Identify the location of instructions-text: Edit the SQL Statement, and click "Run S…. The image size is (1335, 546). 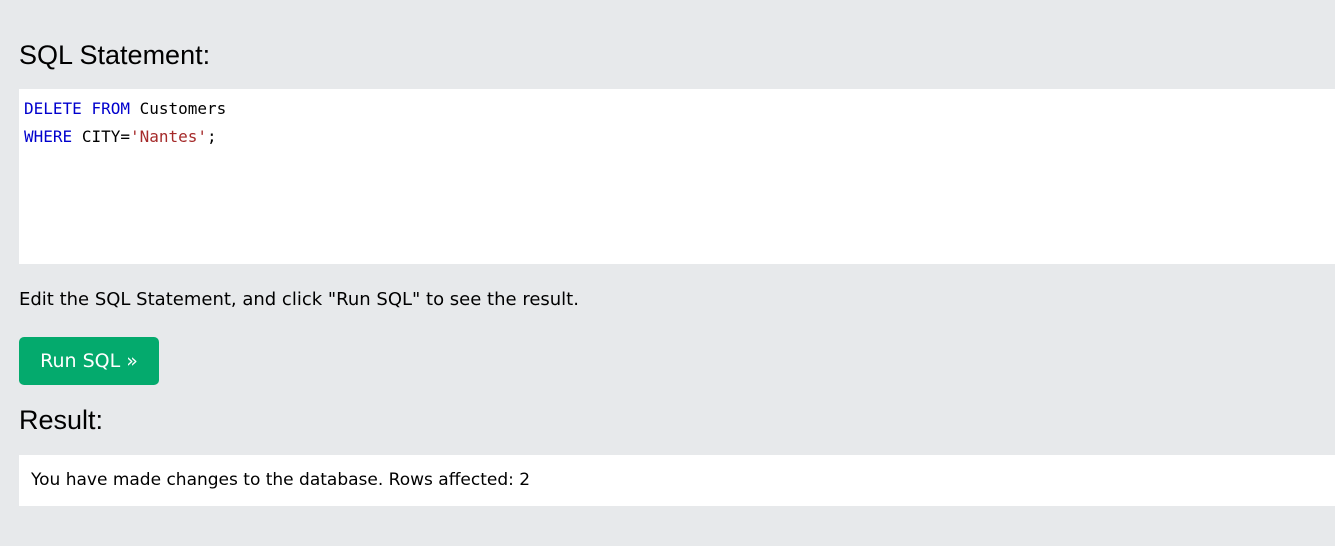
(299, 299).